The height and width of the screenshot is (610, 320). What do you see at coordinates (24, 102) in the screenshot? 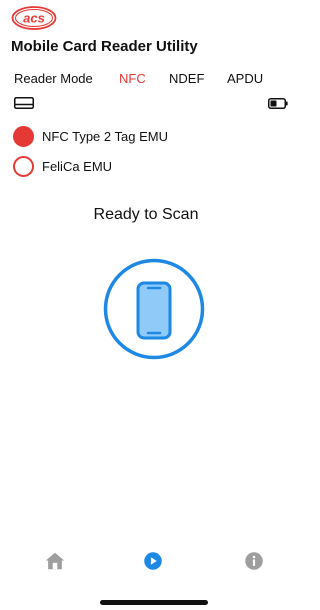
I see `card-reader-icon` at bounding box center [24, 102].